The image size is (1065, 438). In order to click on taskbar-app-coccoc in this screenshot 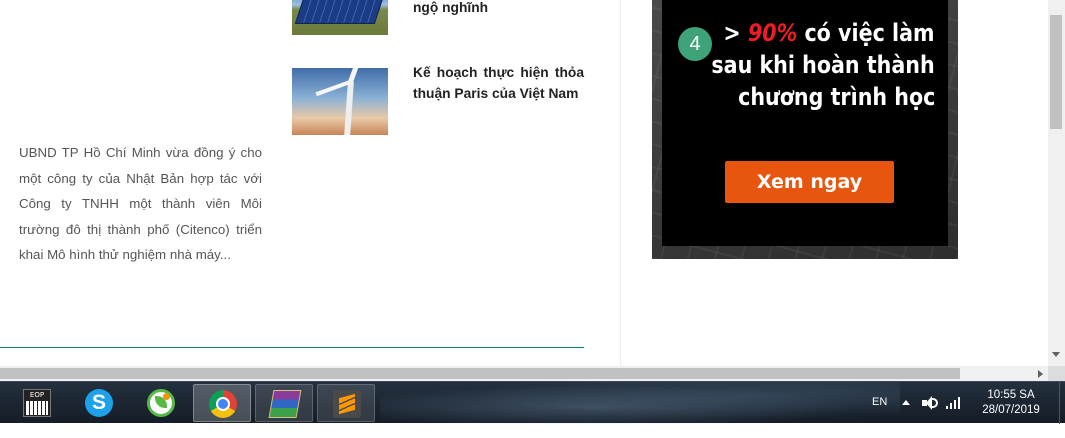, I will do `click(161, 403)`.